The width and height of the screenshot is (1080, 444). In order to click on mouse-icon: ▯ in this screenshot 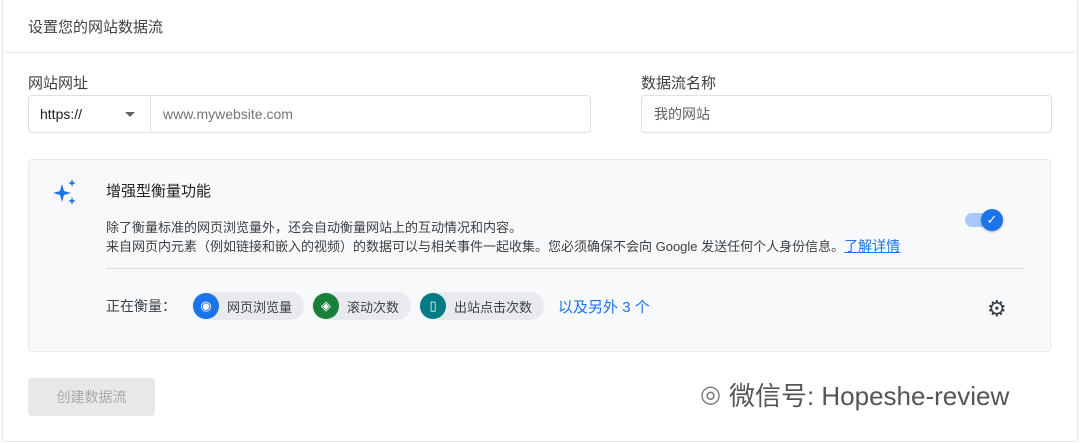, I will do `click(433, 306)`.